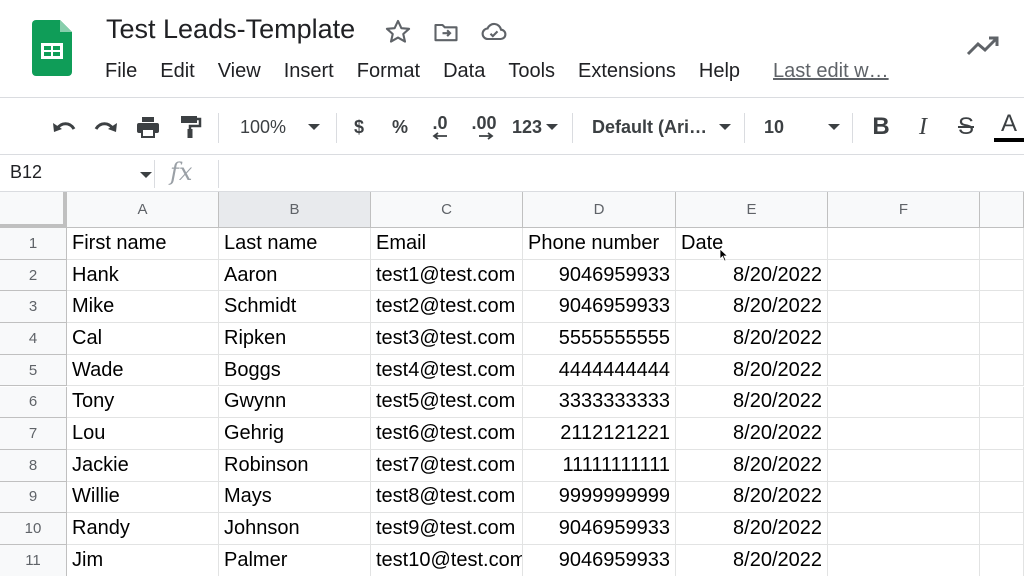  Describe the element at coordinates (447, 465) in the screenshot. I see `cell-c8: test7@test.com` at that location.